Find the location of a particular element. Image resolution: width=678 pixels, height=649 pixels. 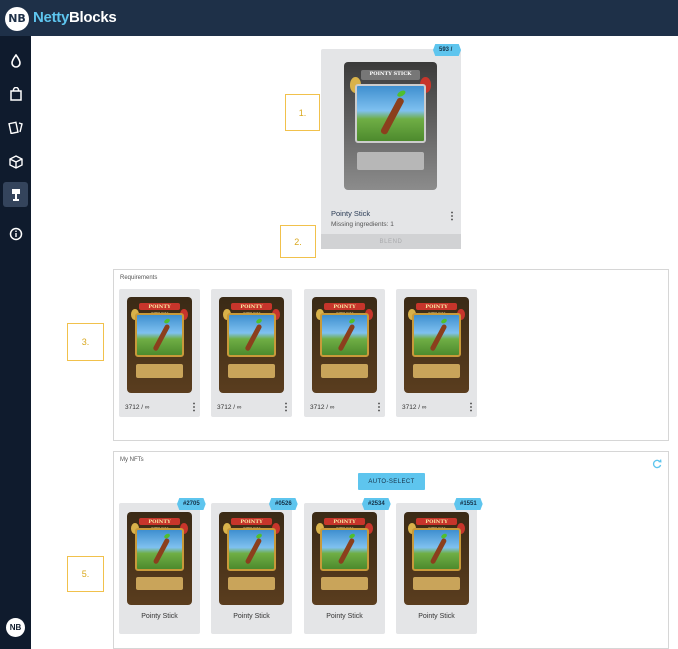

annotation-3: 3. is located at coordinates (85, 342).